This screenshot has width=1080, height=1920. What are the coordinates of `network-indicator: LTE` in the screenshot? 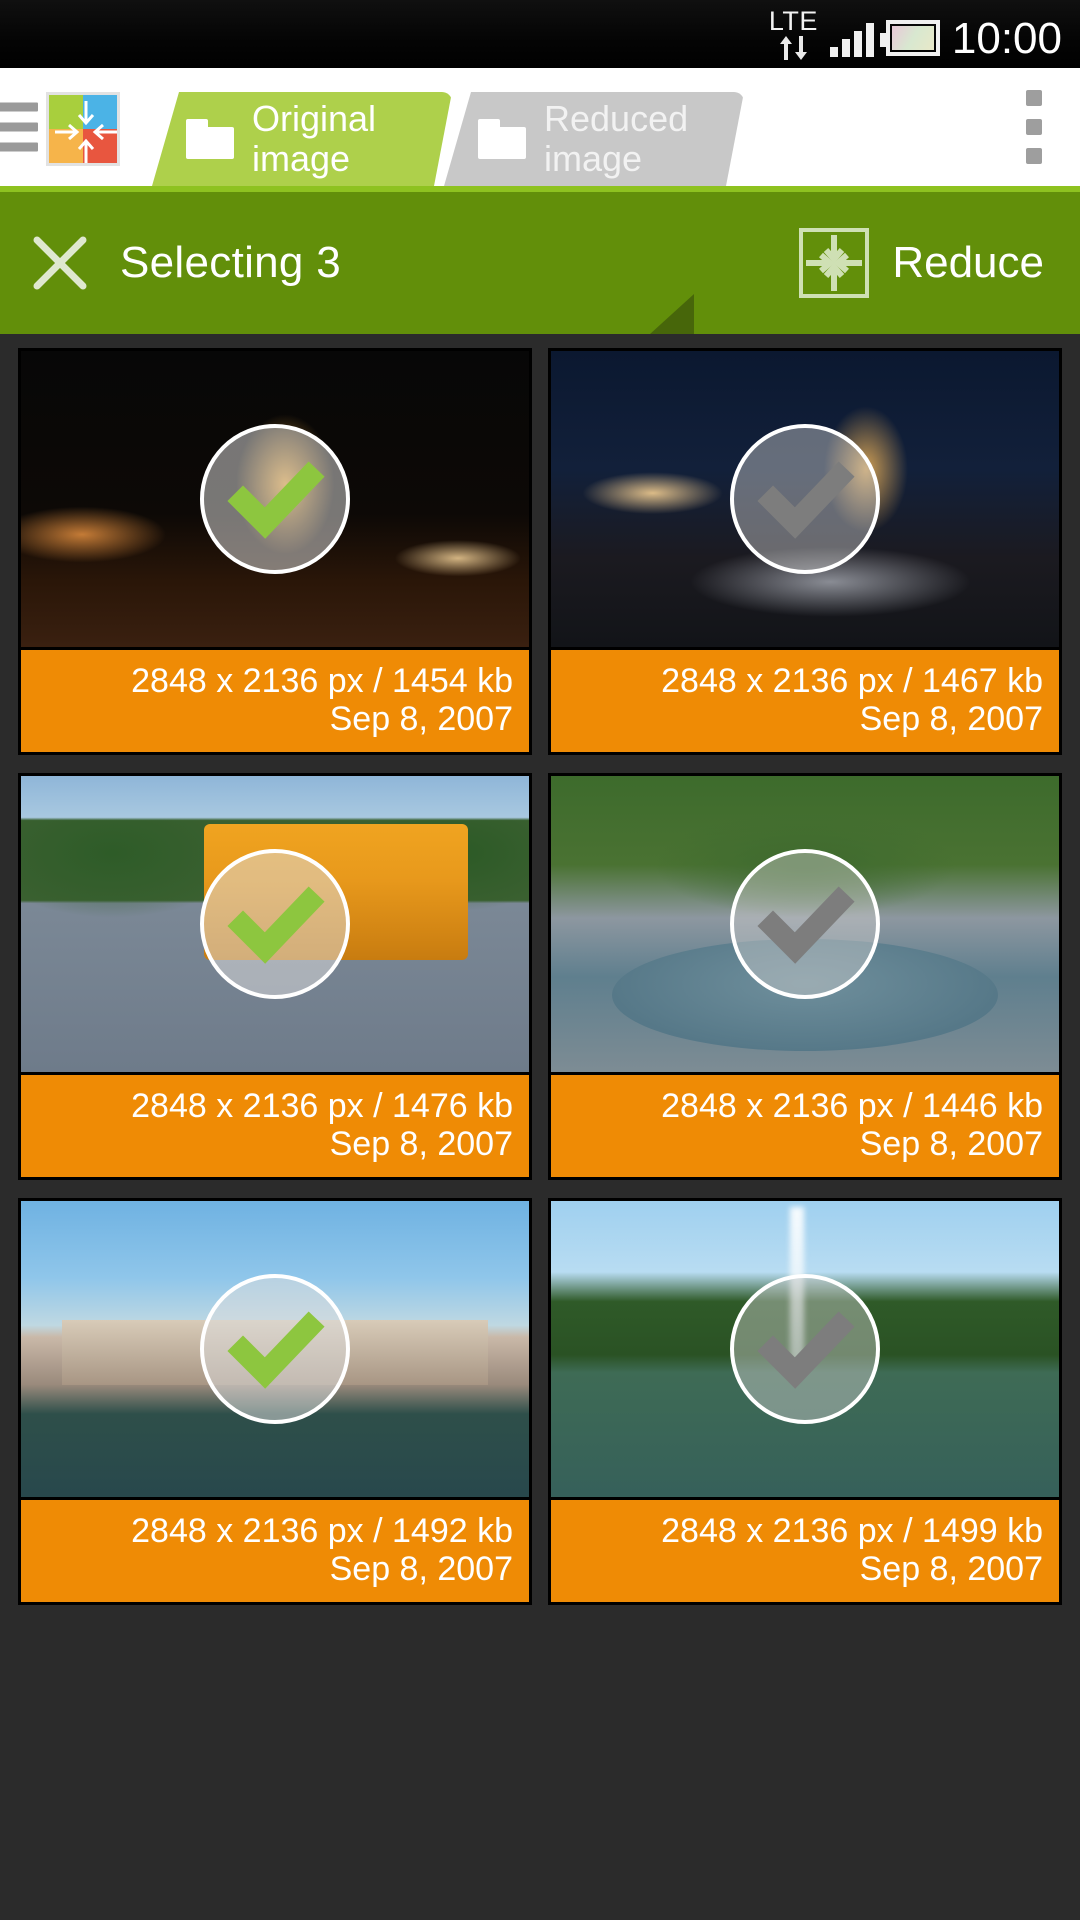 It's located at (793, 34).